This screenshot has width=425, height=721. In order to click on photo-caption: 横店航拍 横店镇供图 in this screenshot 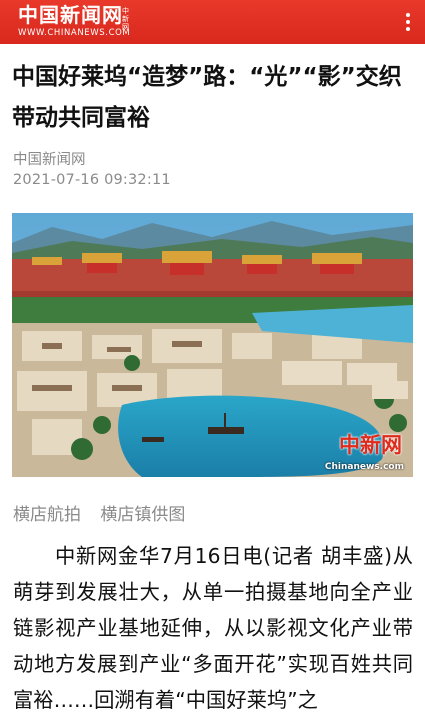, I will do `click(99, 515)`.